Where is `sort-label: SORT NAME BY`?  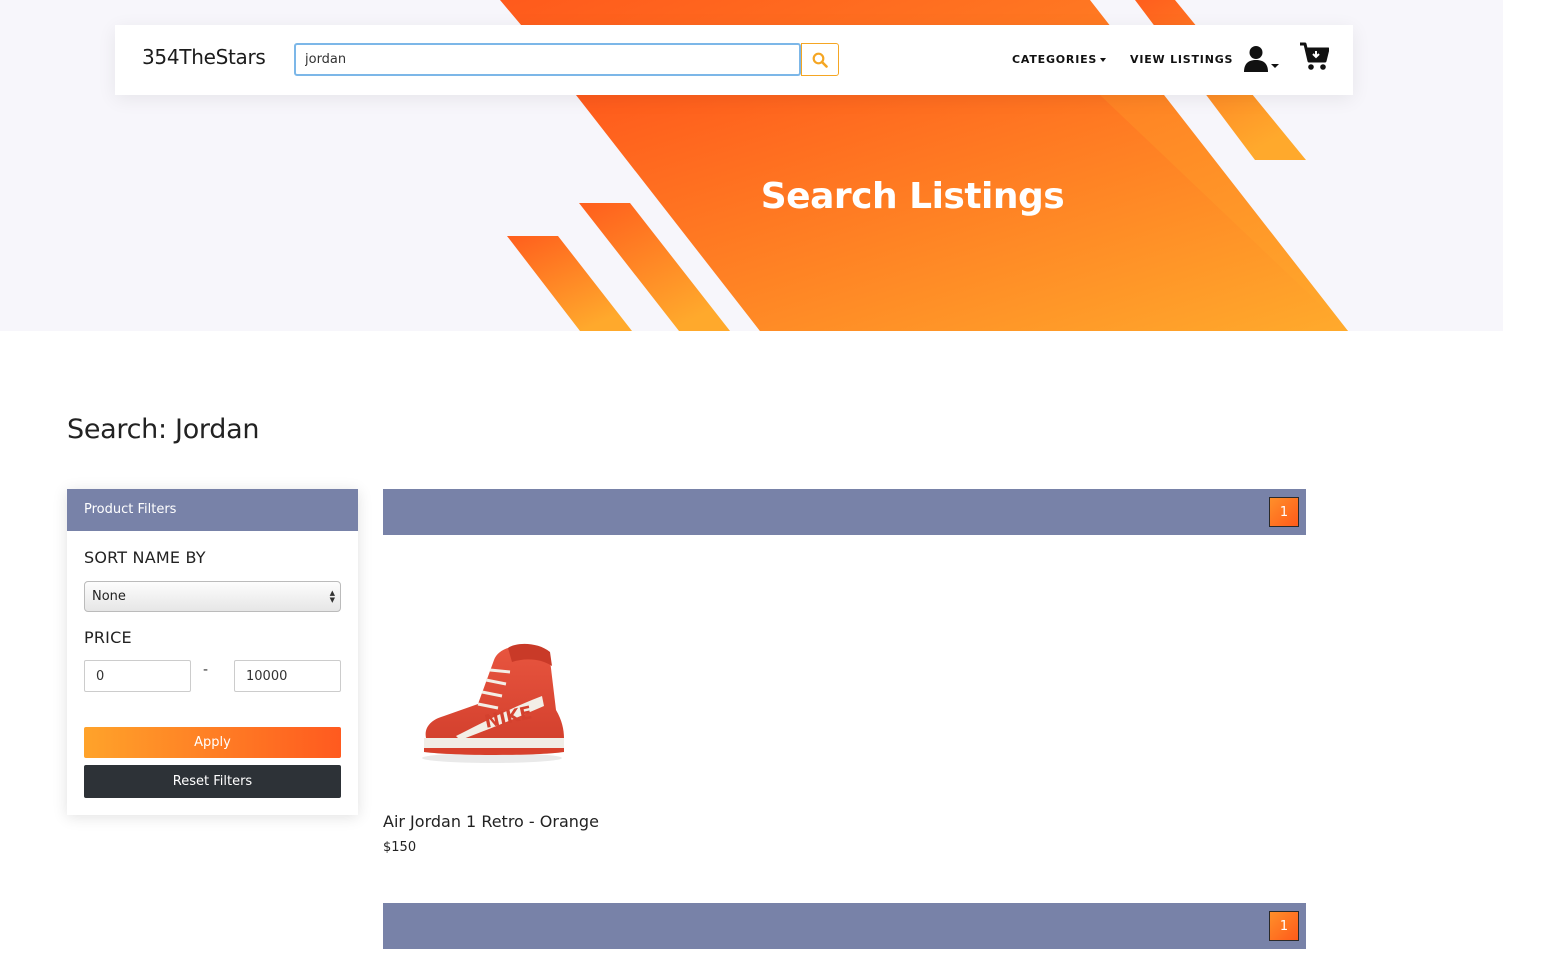 sort-label: SORT NAME BY is located at coordinates (145, 557).